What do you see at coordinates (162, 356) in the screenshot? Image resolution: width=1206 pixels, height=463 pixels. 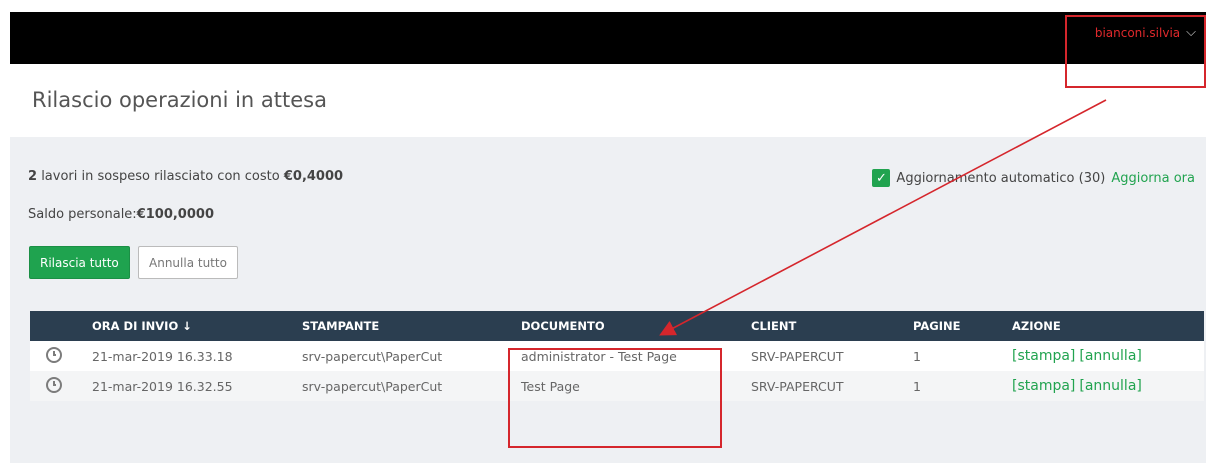 I see `row-time: 21-mar-2019 16.33.18` at bounding box center [162, 356].